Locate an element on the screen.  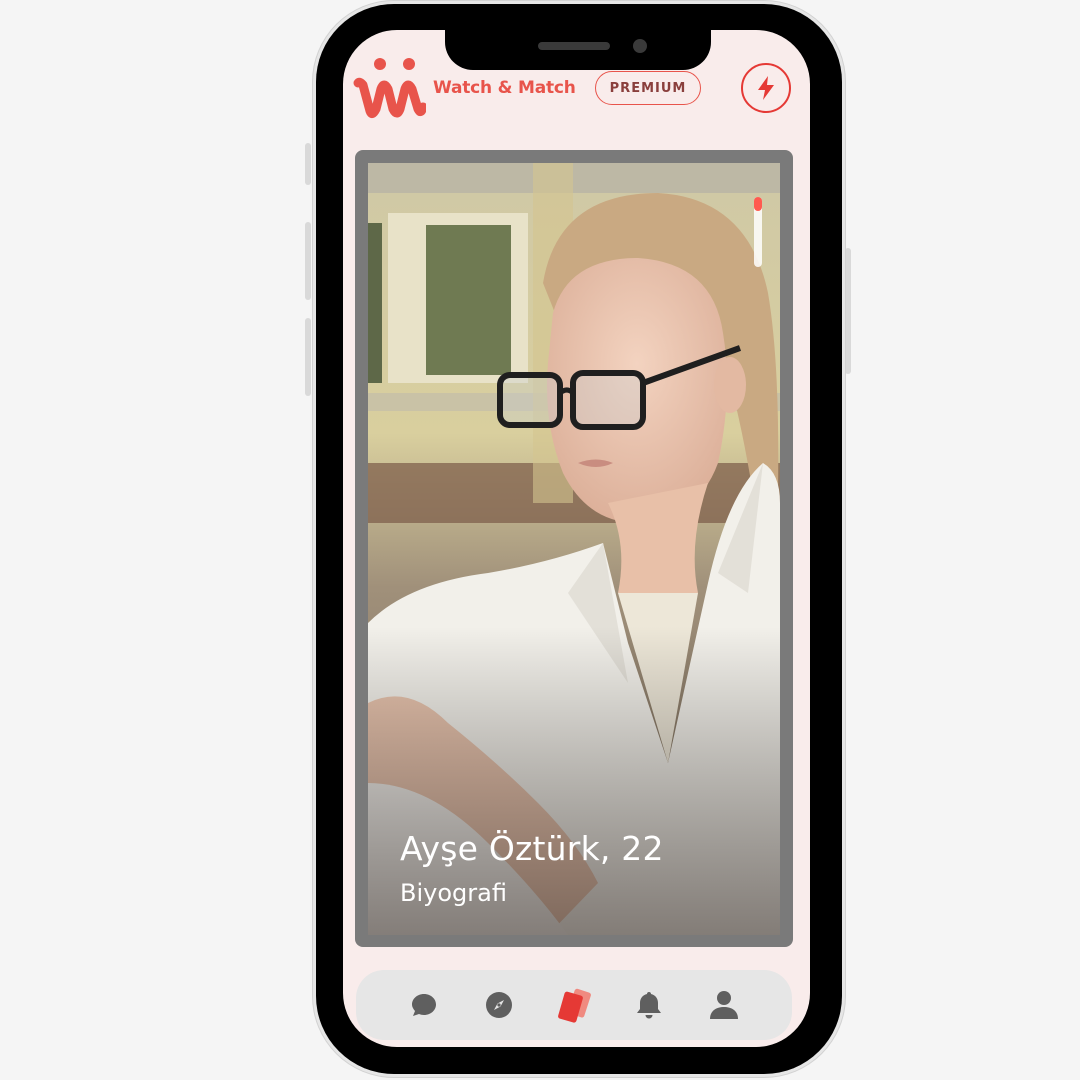
premium-button: PREMIUM is located at coordinates (648, 88).